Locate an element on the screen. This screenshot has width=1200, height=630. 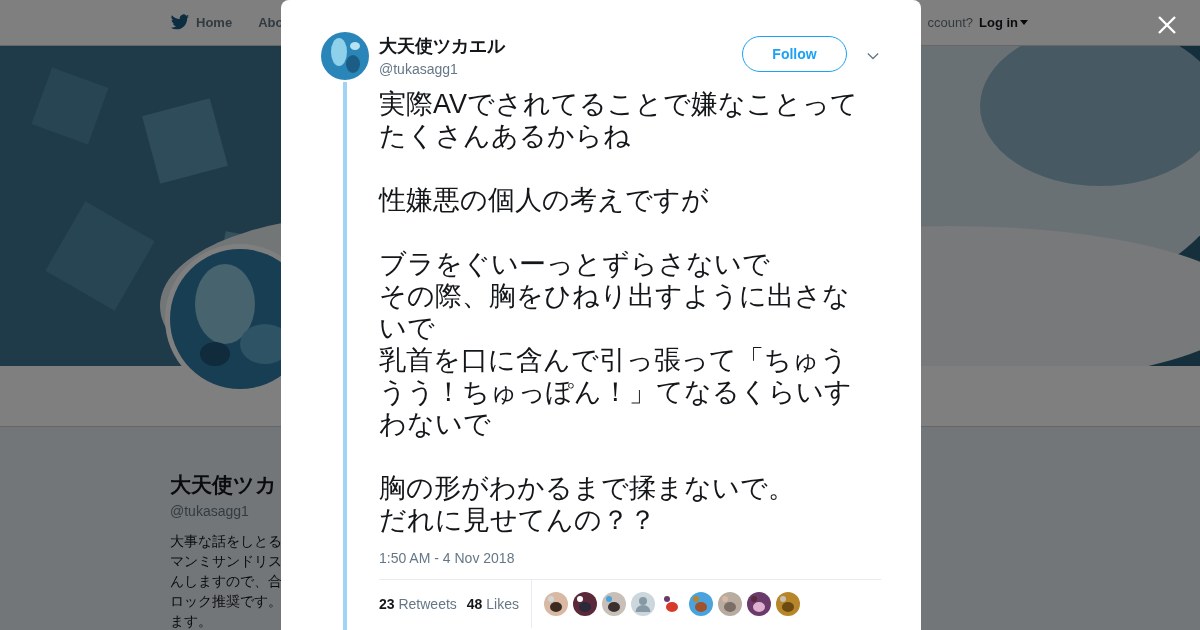
stat-count: 23 Retweets is located at coordinates (418, 604).